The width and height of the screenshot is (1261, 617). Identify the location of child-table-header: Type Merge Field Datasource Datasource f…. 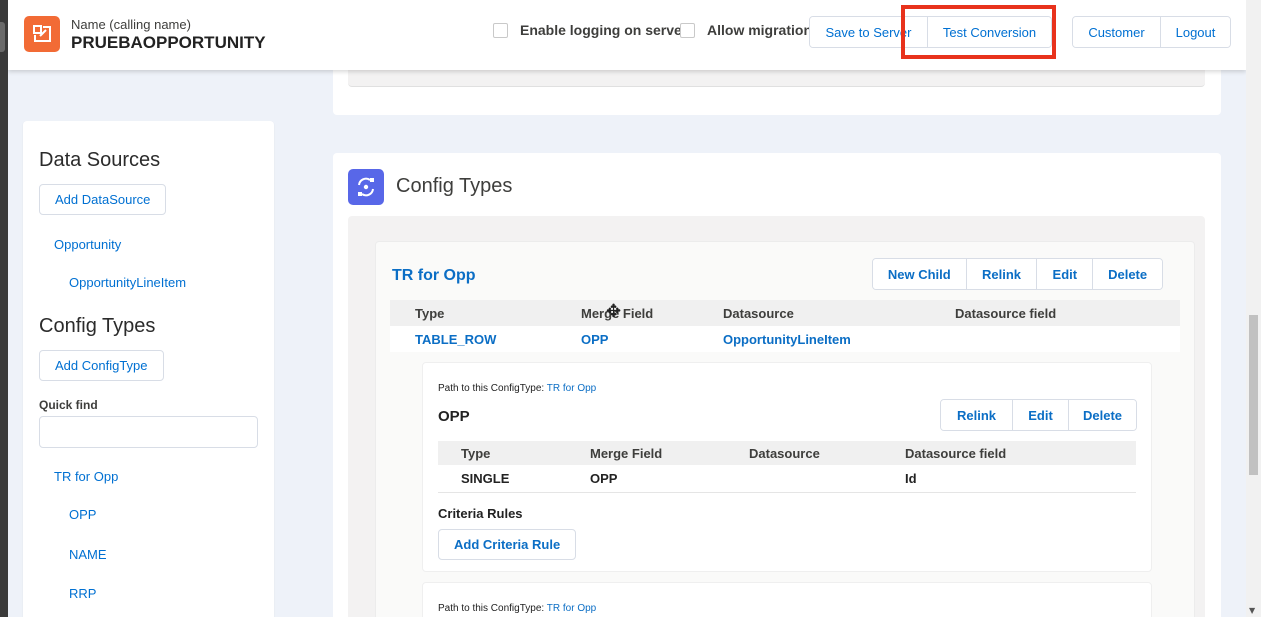
(787, 453).